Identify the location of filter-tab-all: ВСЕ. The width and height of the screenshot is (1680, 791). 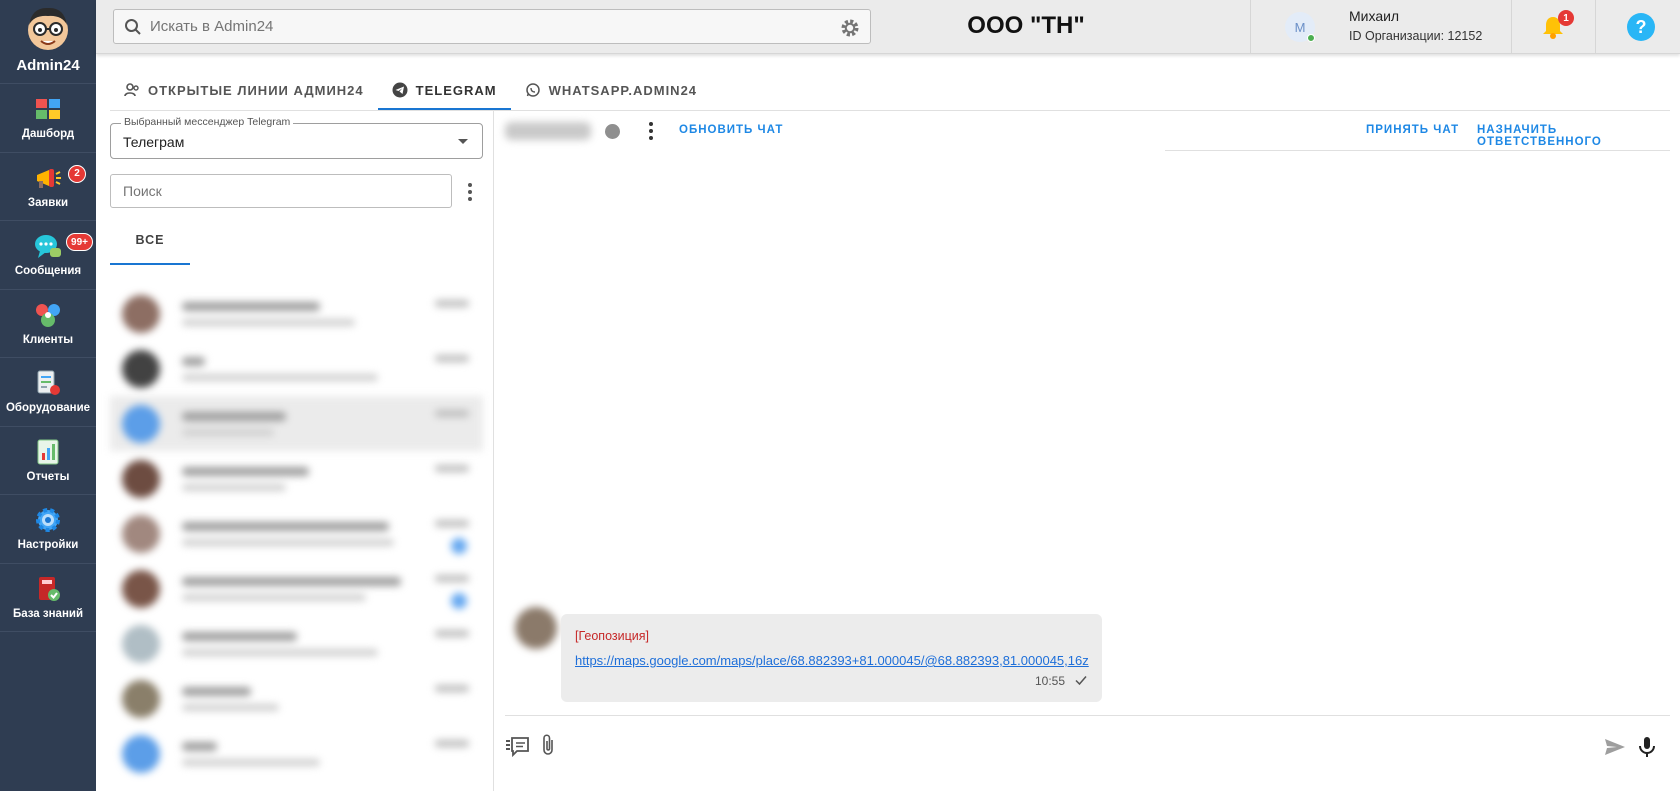
(150, 249).